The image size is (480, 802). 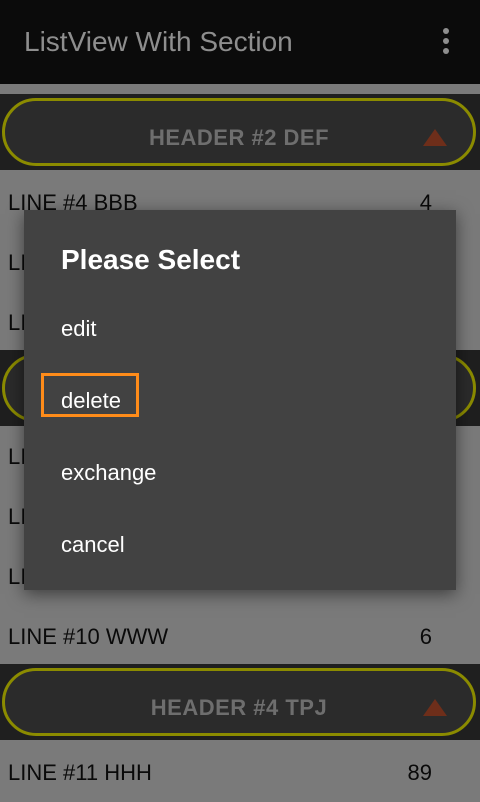 What do you see at coordinates (151, 259) in the screenshot?
I see `dialog-title: Please Select` at bounding box center [151, 259].